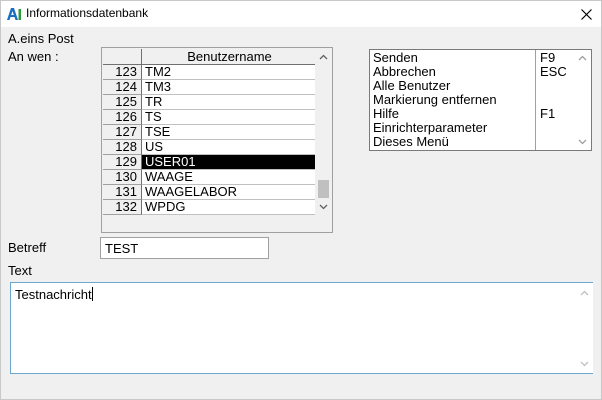 The height and width of the screenshot is (400, 602). Describe the element at coordinates (435, 99) in the screenshot. I see `menu-item-label: Markierung entfernen` at that location.